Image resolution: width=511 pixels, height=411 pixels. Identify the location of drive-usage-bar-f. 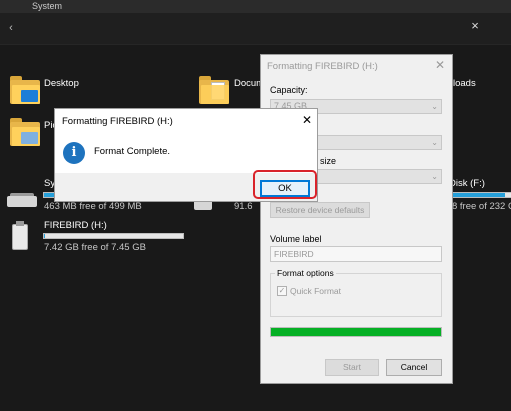
(479, 195).